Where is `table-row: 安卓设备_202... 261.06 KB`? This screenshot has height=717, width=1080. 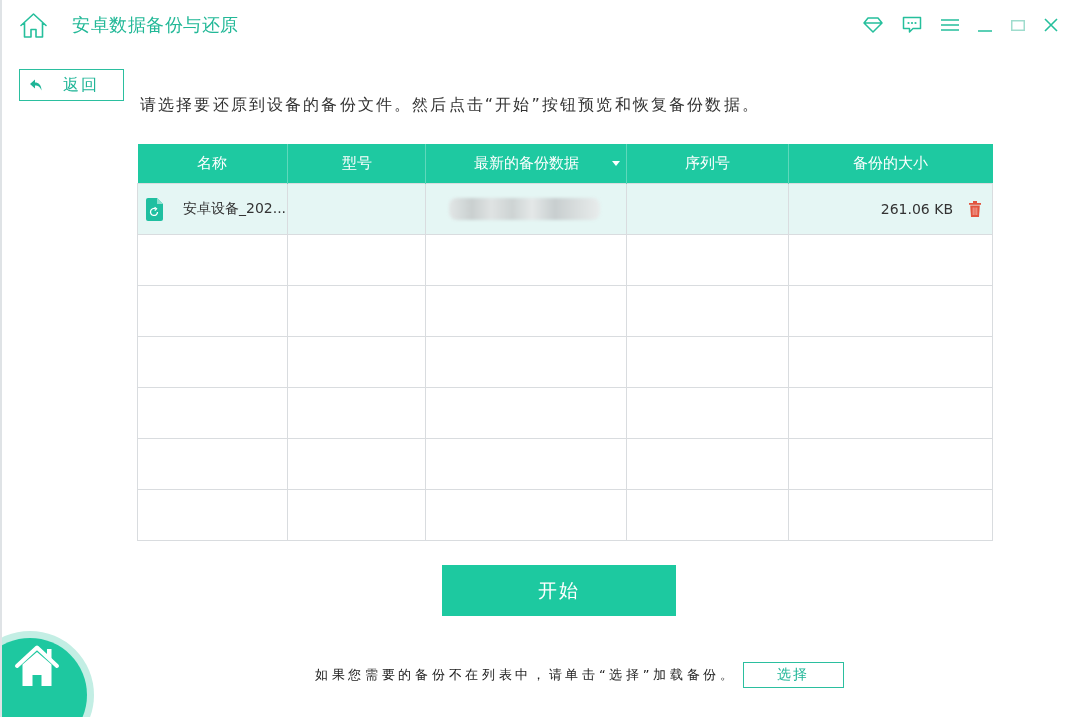 table-row: 安卓设备_202... 261.06 KB is located at coordinates (565, 209).